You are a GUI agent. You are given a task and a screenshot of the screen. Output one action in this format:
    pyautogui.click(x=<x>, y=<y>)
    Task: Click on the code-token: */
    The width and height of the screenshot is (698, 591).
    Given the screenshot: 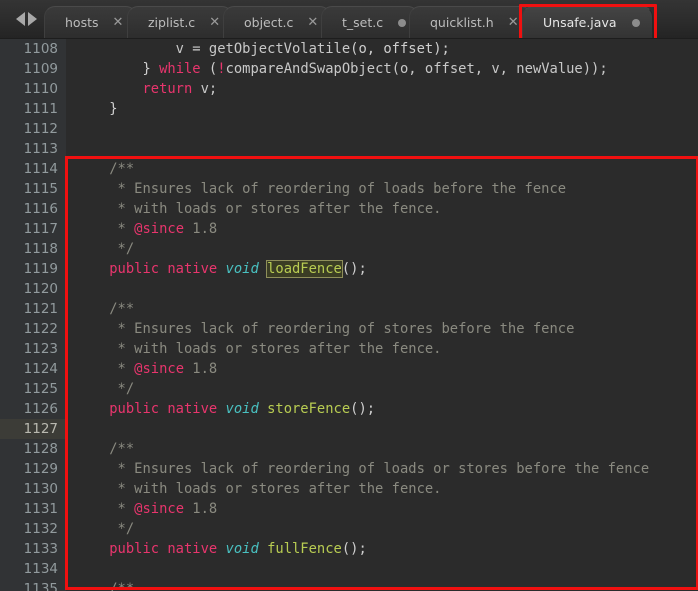 What is the action you would take?
    pyautogui.click(x=105, y=529)
    